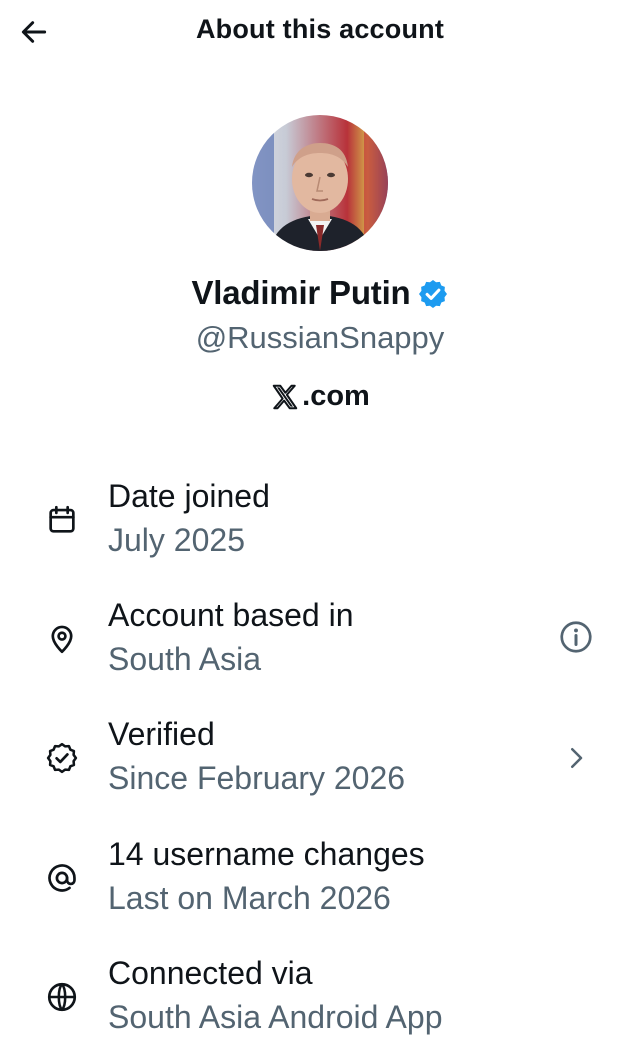 The width and height of the screenshot is (640, 1051). I want to click on row-date-joined: Date joined July 2025, so click(320, 526).